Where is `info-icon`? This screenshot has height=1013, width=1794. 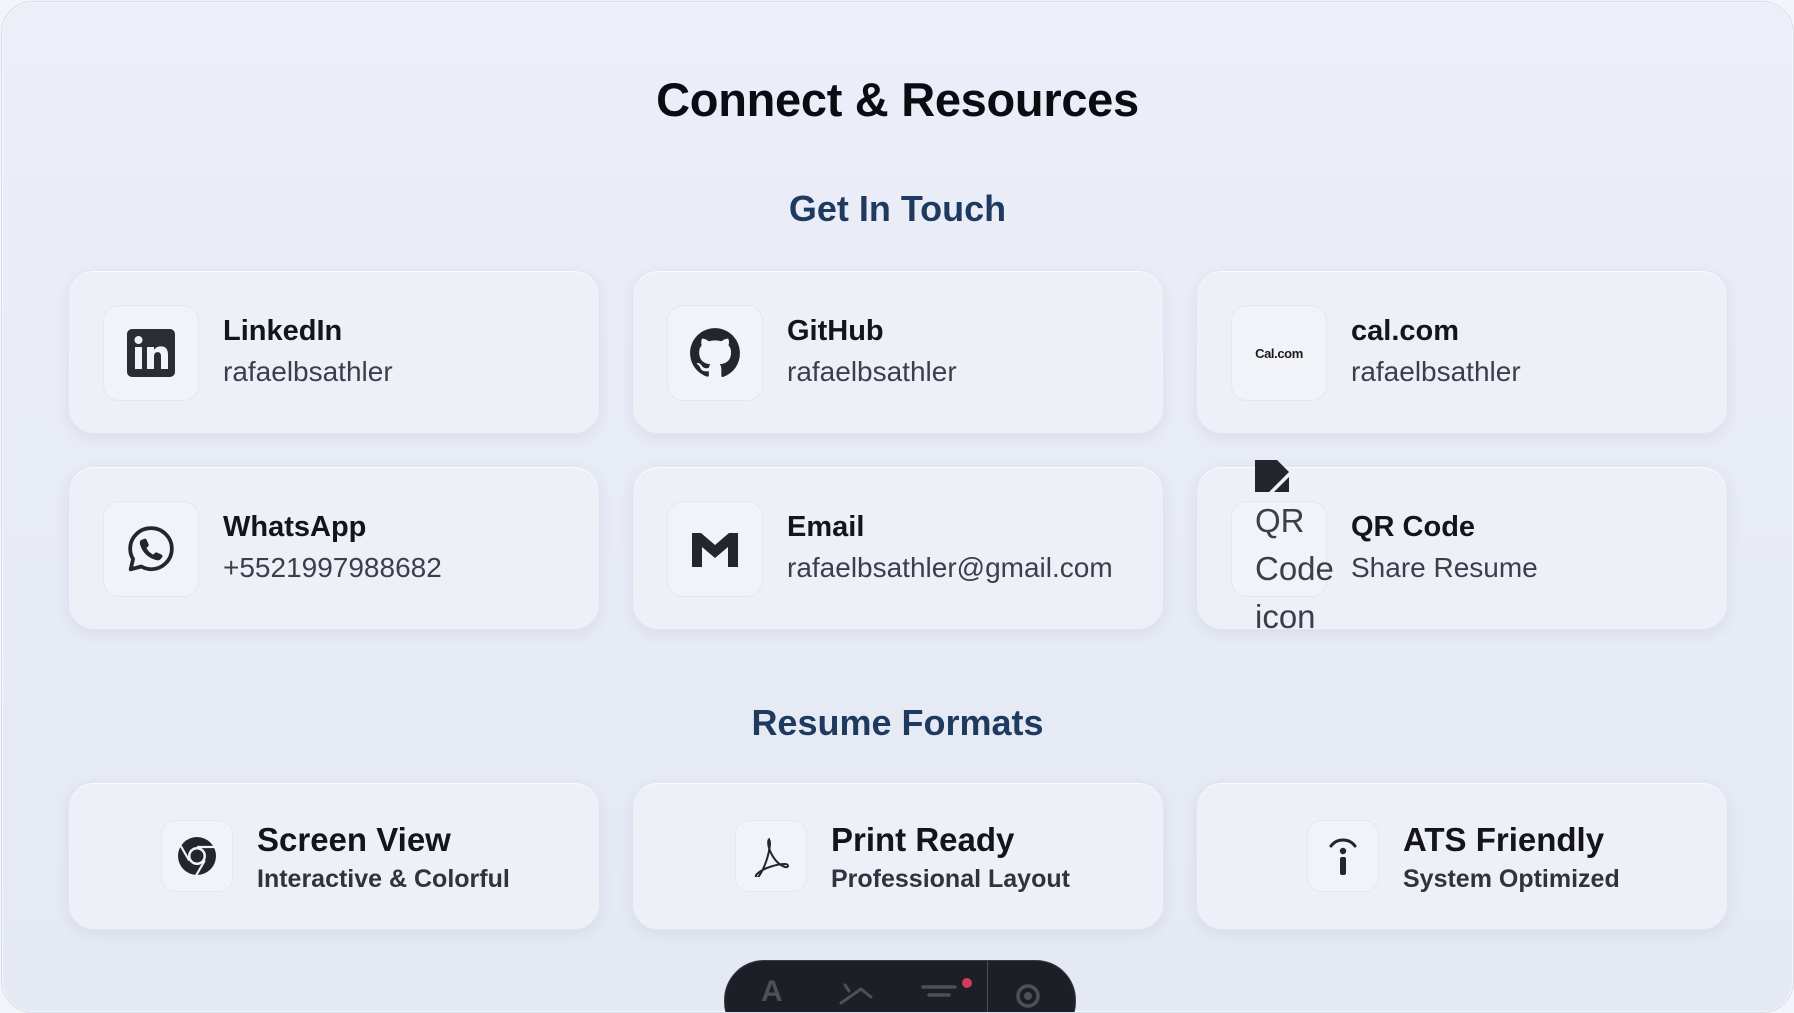 info-icon is located at coordinates (1343, 856).